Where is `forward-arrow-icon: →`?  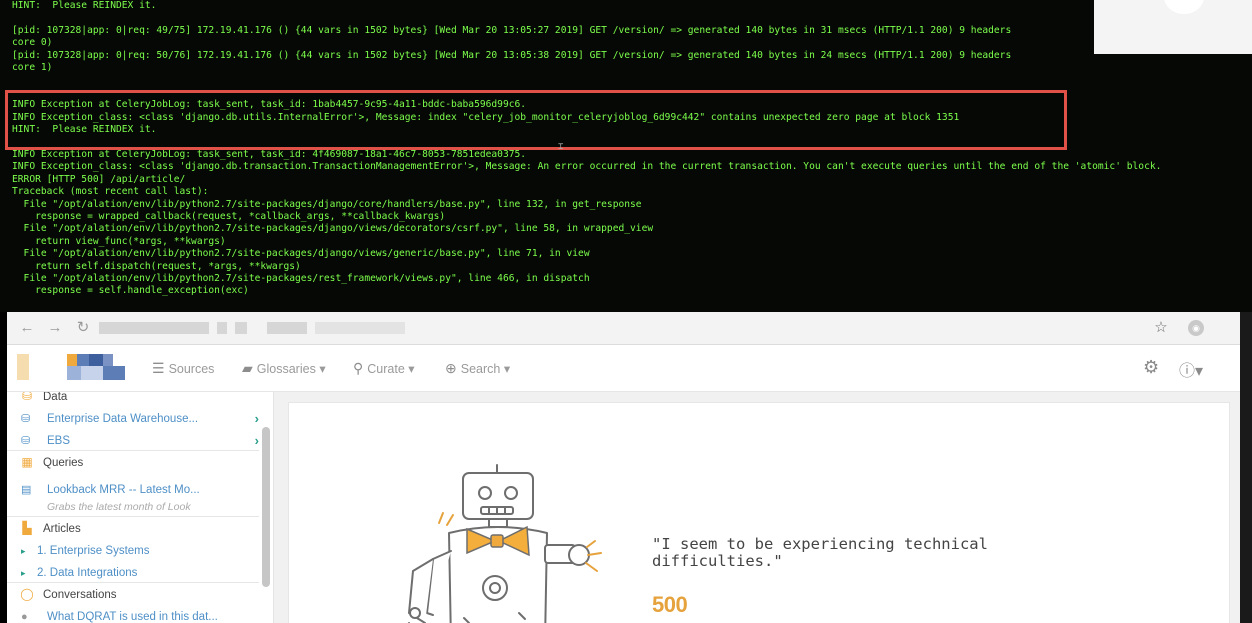
forward-arrow-icon: → is located at coordinates (55, 328).